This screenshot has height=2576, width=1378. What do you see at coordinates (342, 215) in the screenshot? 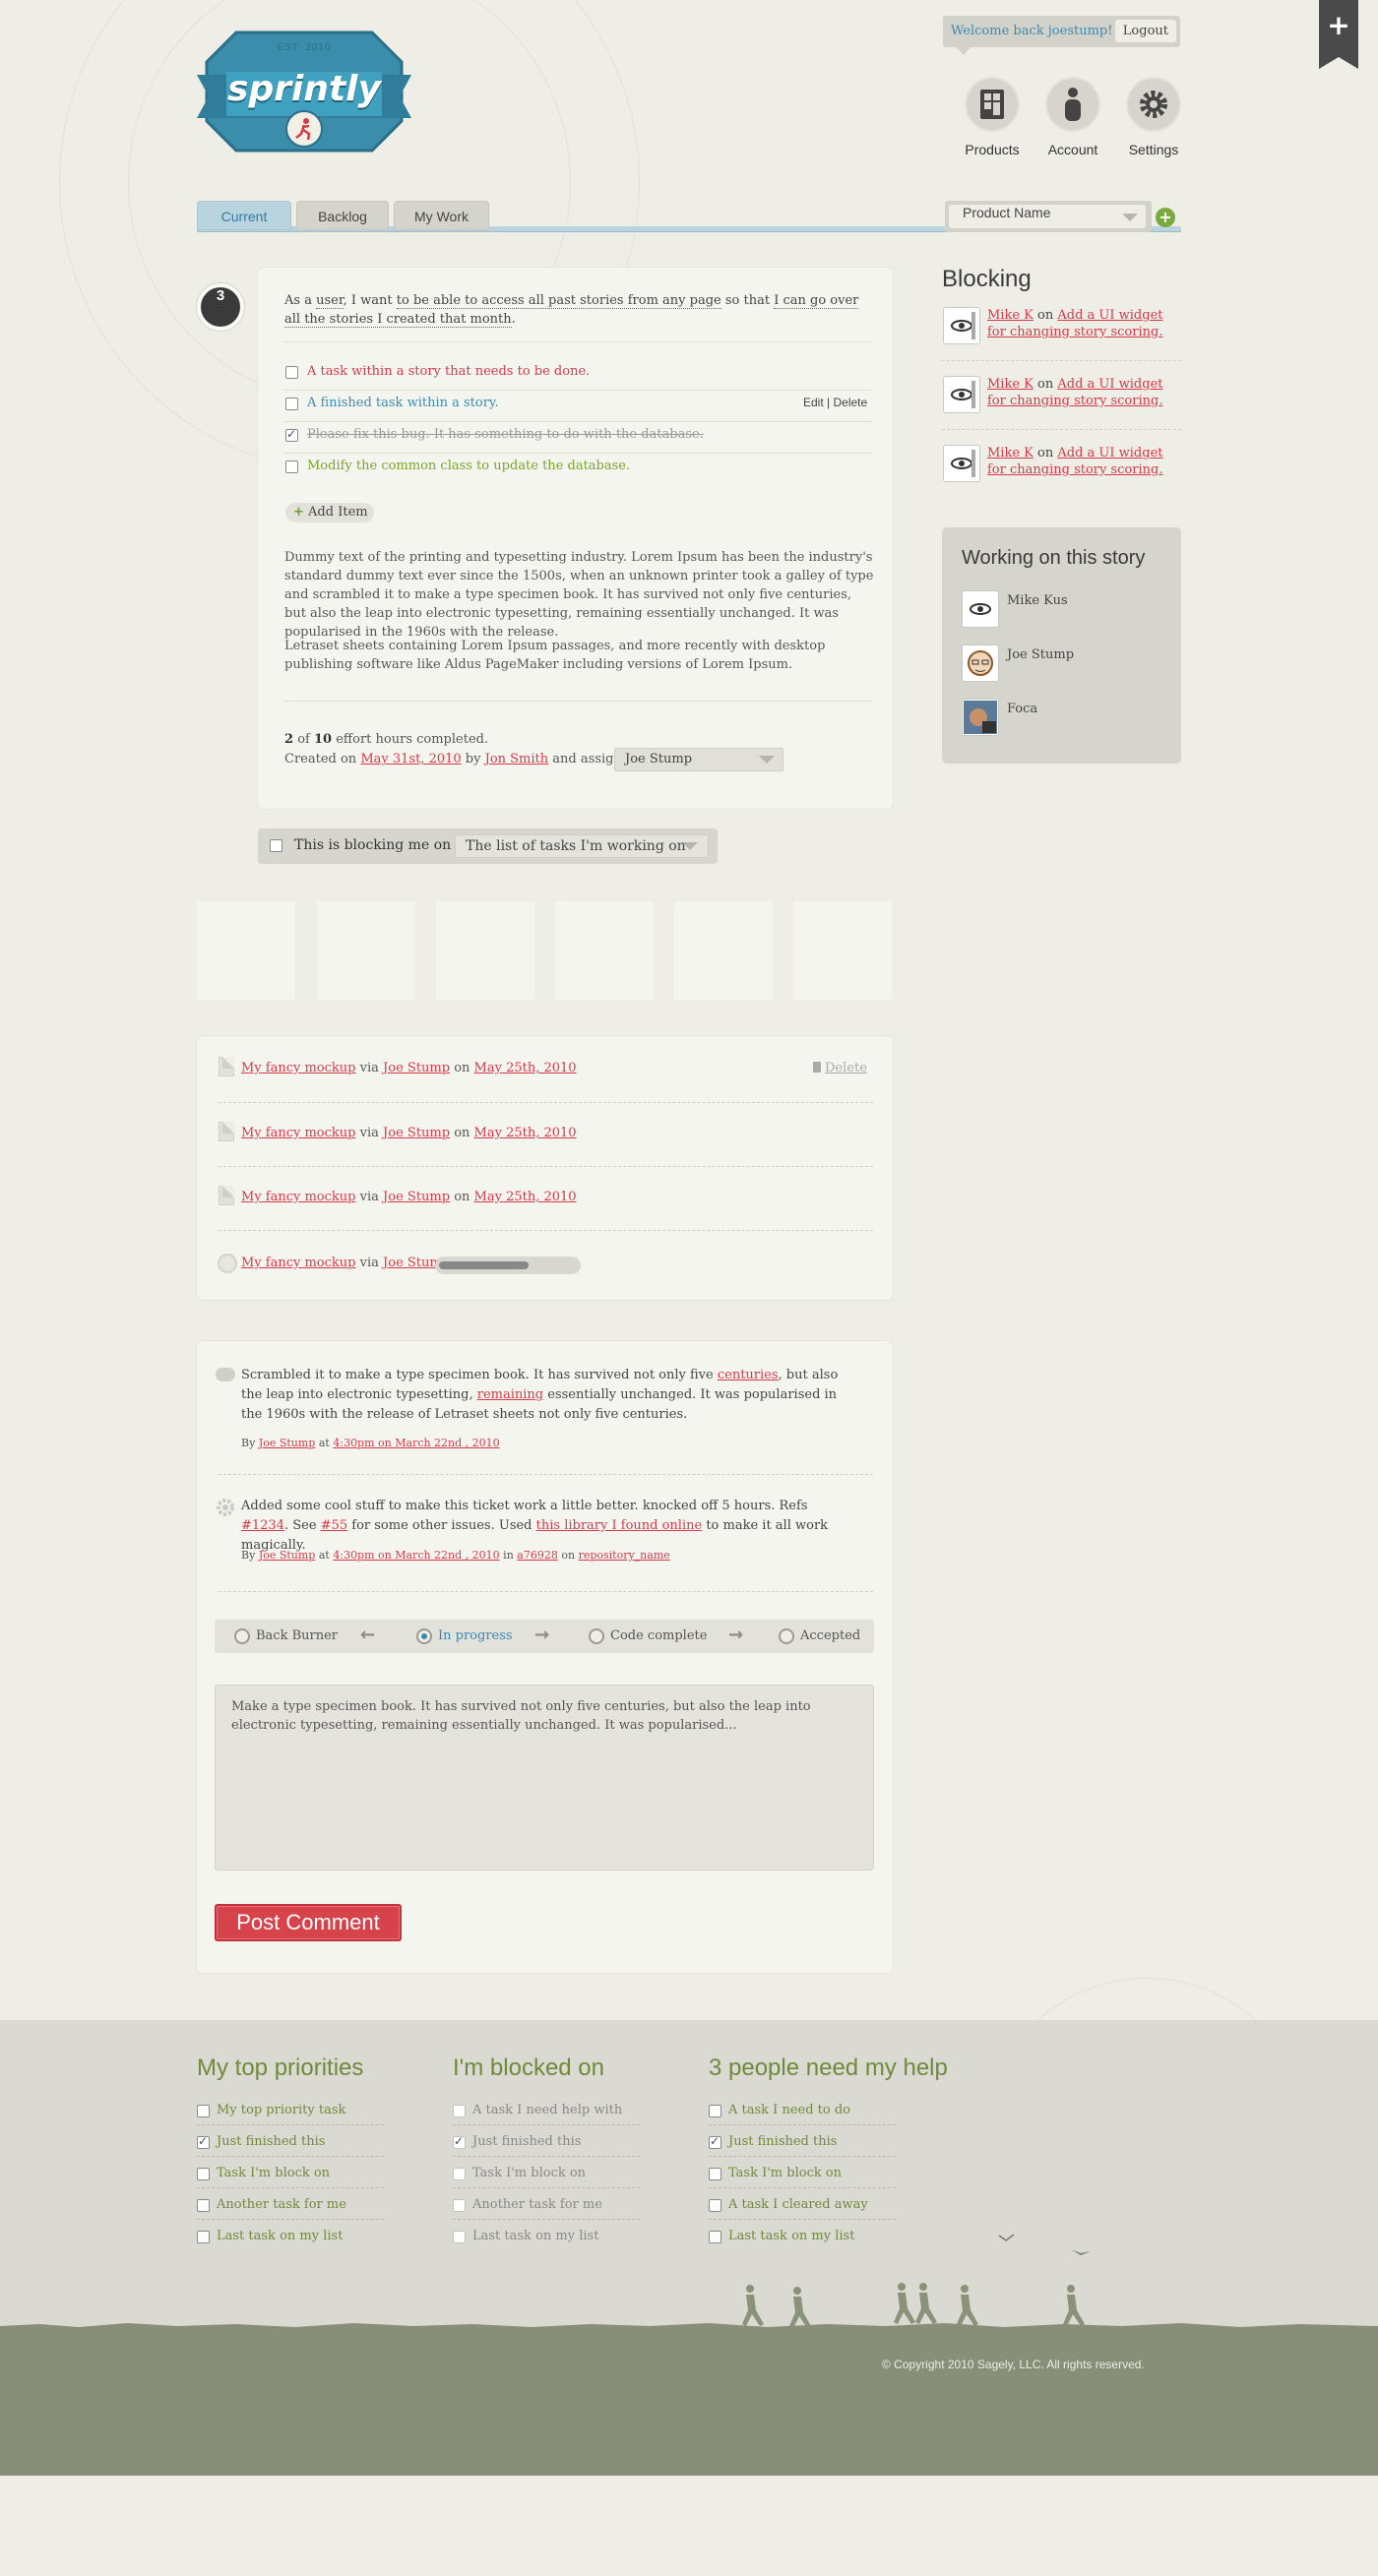
I see `tab-backlog: Backlog` at bounding box center [342, 215].